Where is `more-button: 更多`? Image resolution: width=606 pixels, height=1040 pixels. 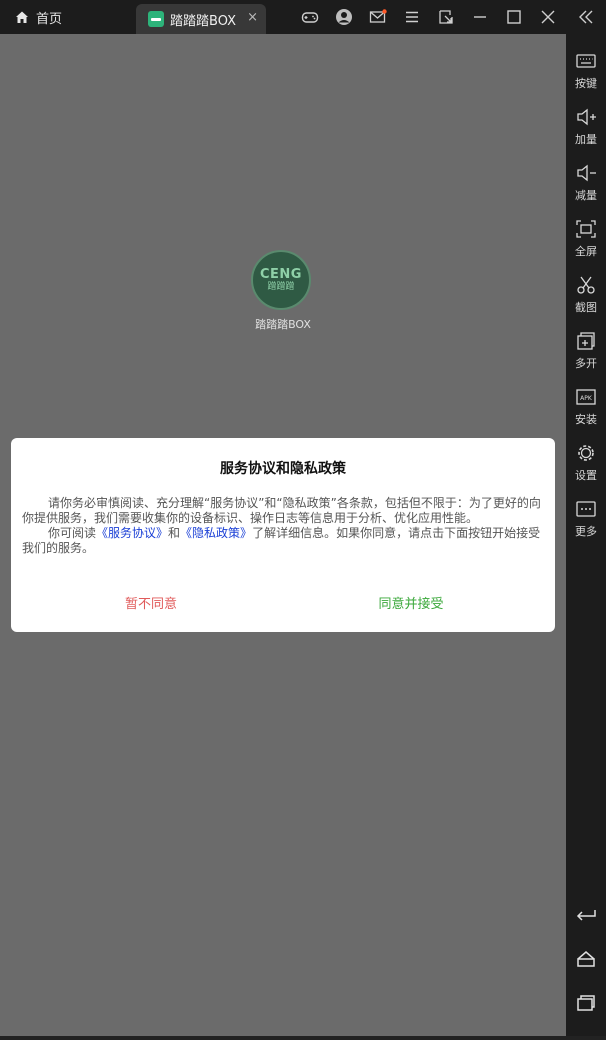 more-button: 更多 is located at coordinates (586, 523).